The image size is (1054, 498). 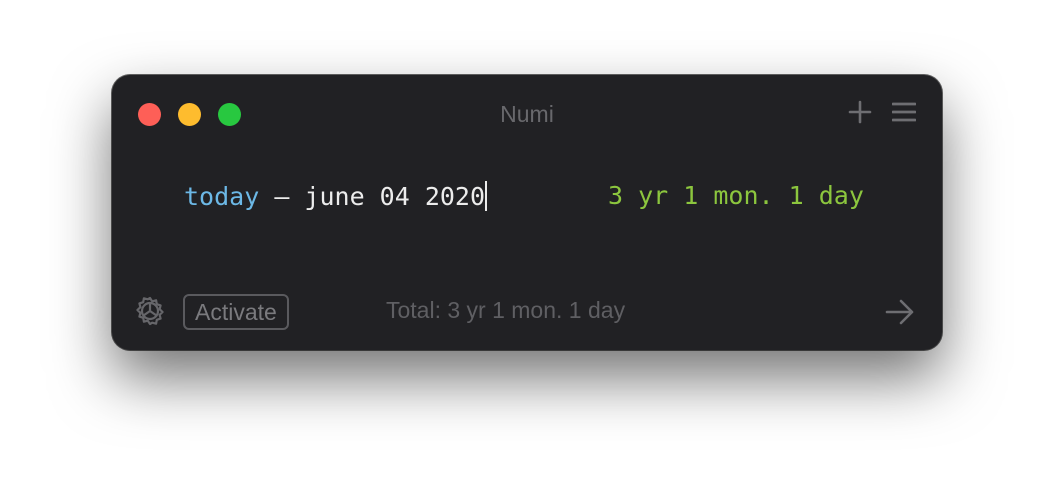 What do you see at coordinates (900, 312) in the screenshot?
I see `arrow-right-icon` at bounding box center [900, 312].